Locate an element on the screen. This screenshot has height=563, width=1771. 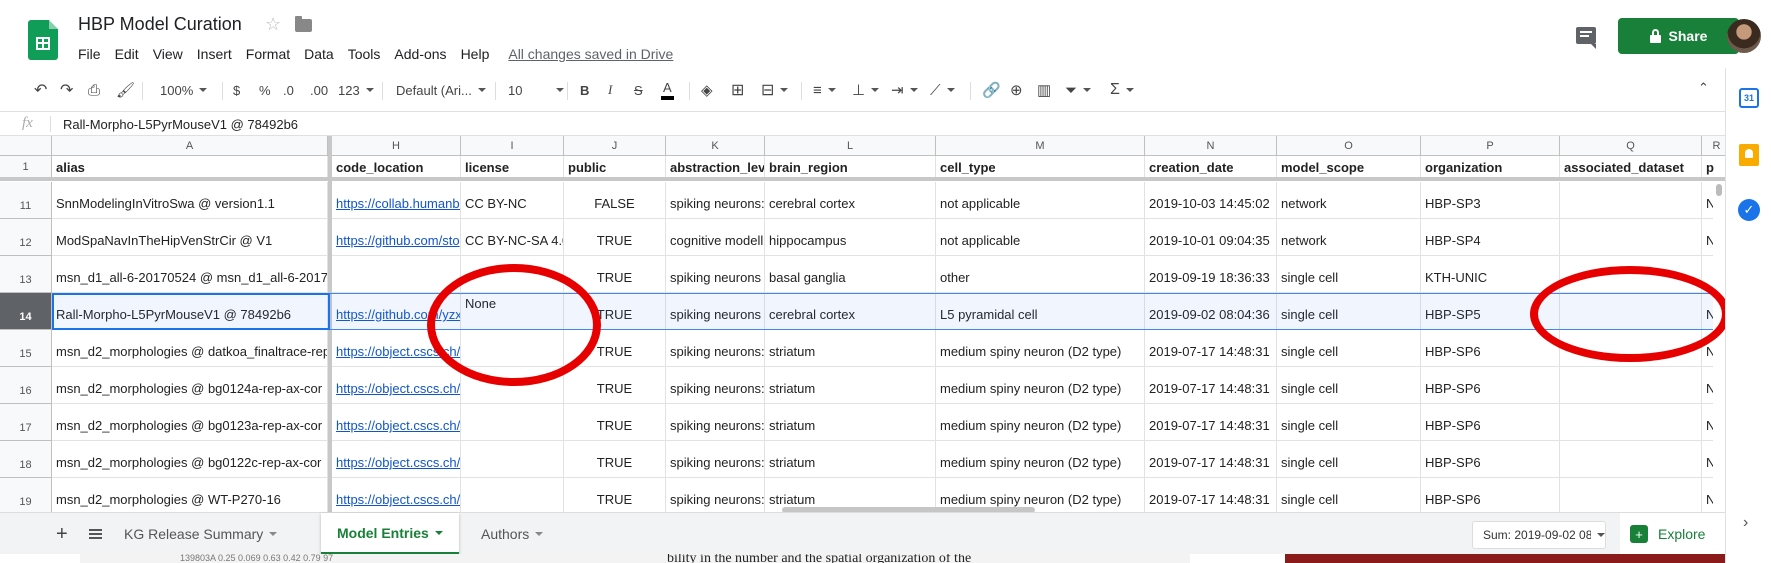
cell-creation-date: 2019-09-02 08:04:36 is located at coordinates (1211, 311).